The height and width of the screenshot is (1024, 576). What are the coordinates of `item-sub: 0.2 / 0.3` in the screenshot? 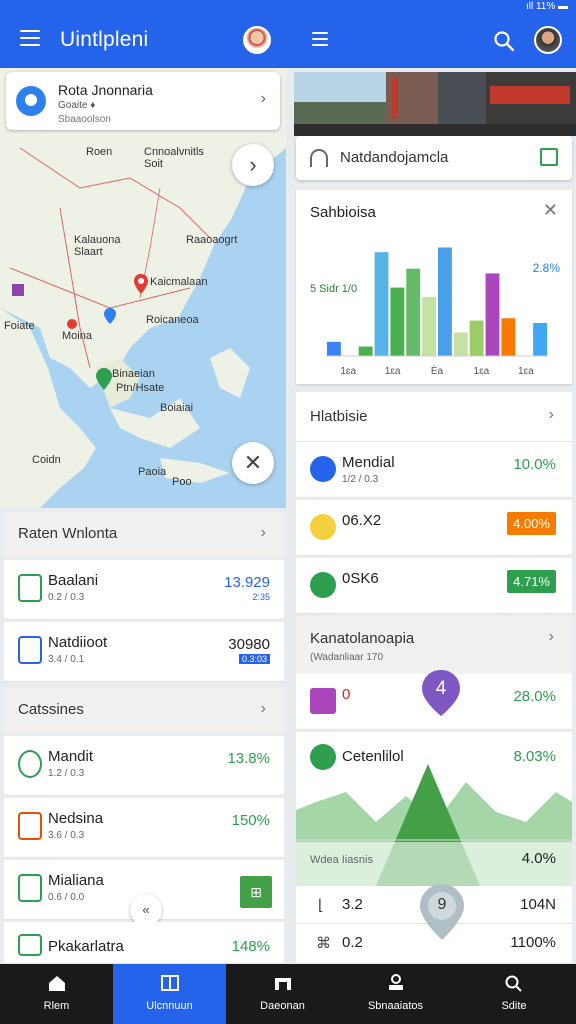 It's located at (66, 597).